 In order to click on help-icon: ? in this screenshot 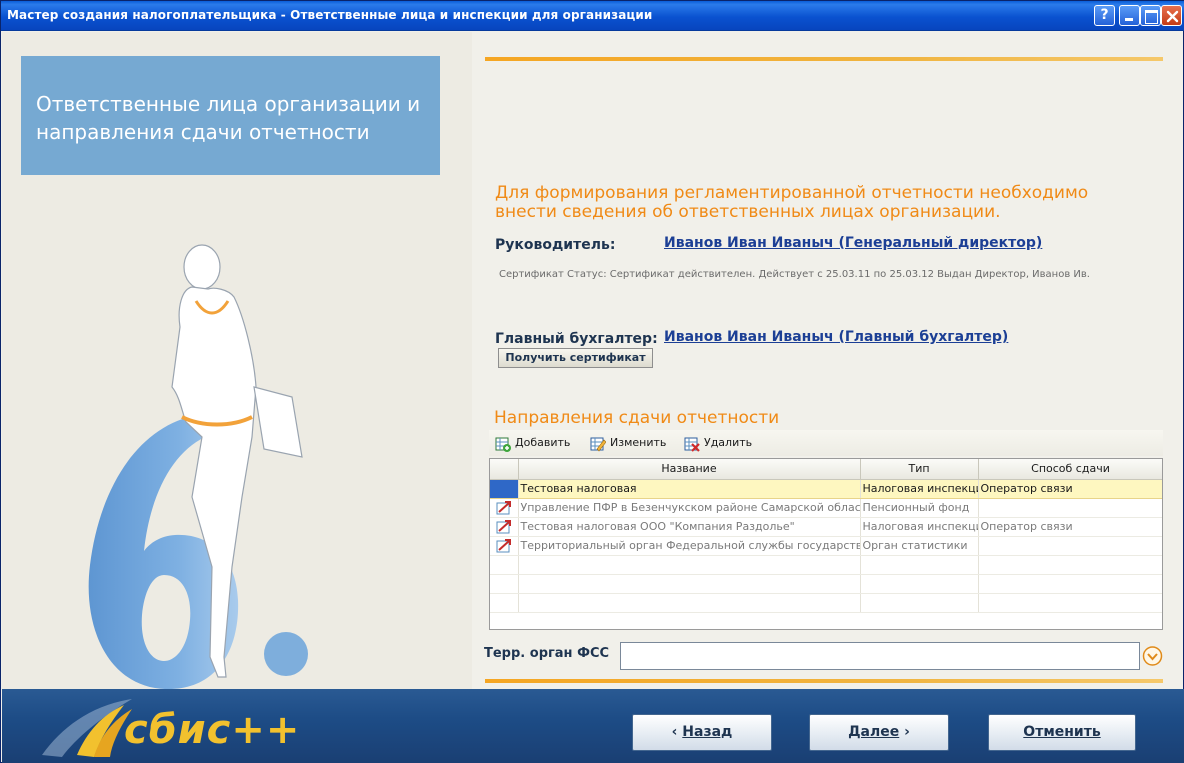, I will do `click(1104, 15)`.